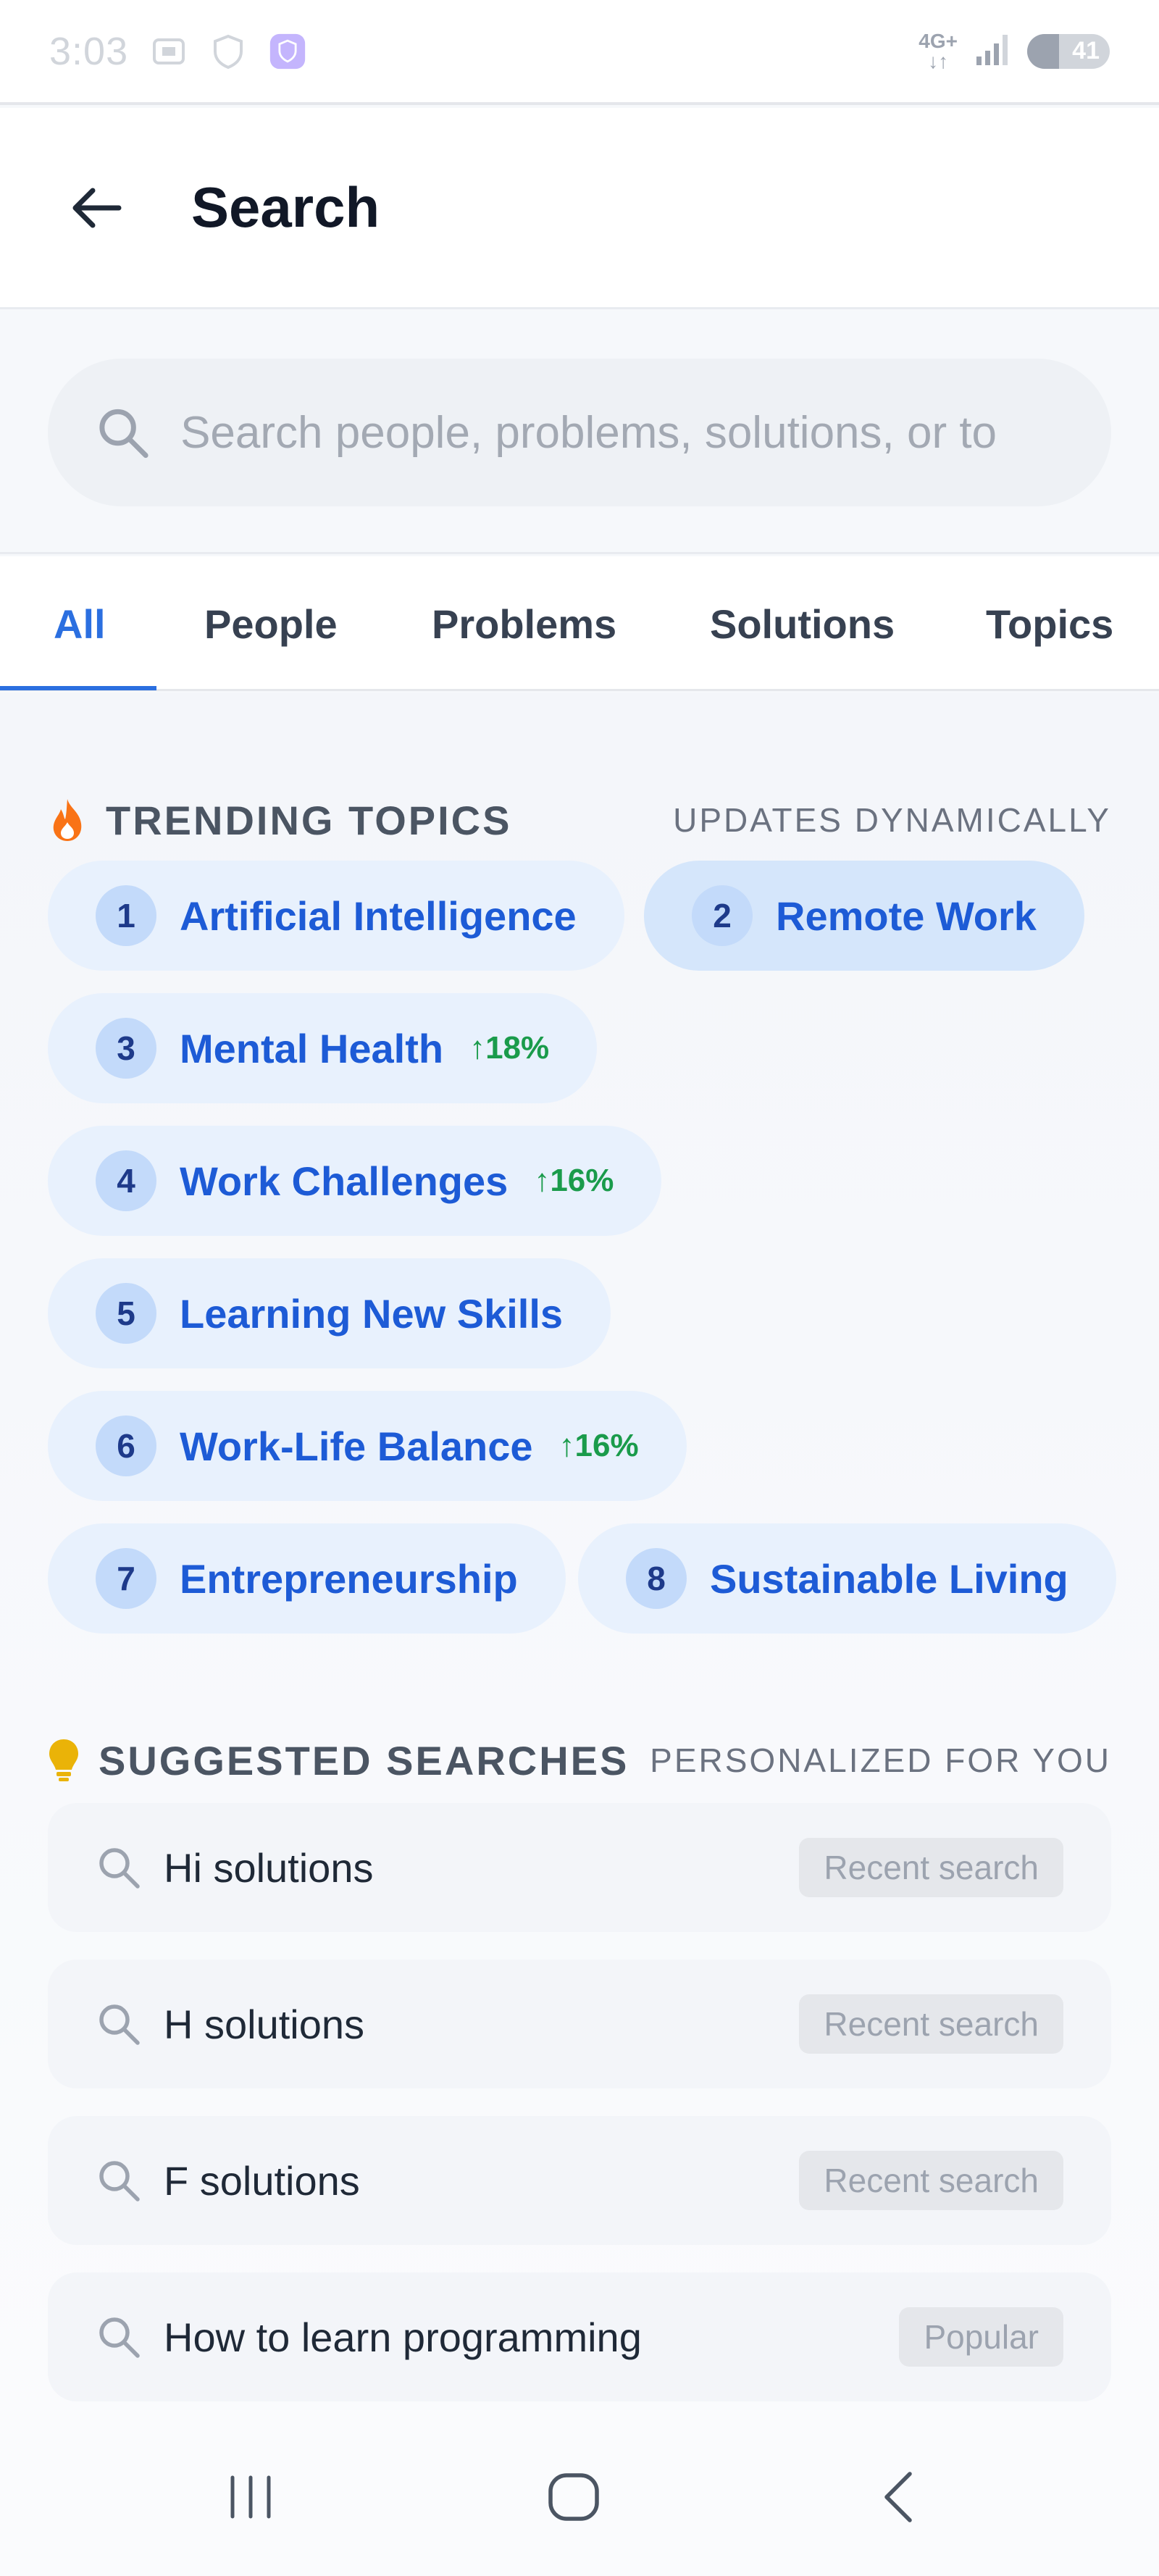  Describe the element at coordinates (262, 2180) in the screenshot. I see `suggestion-text: F solutions` at that location.